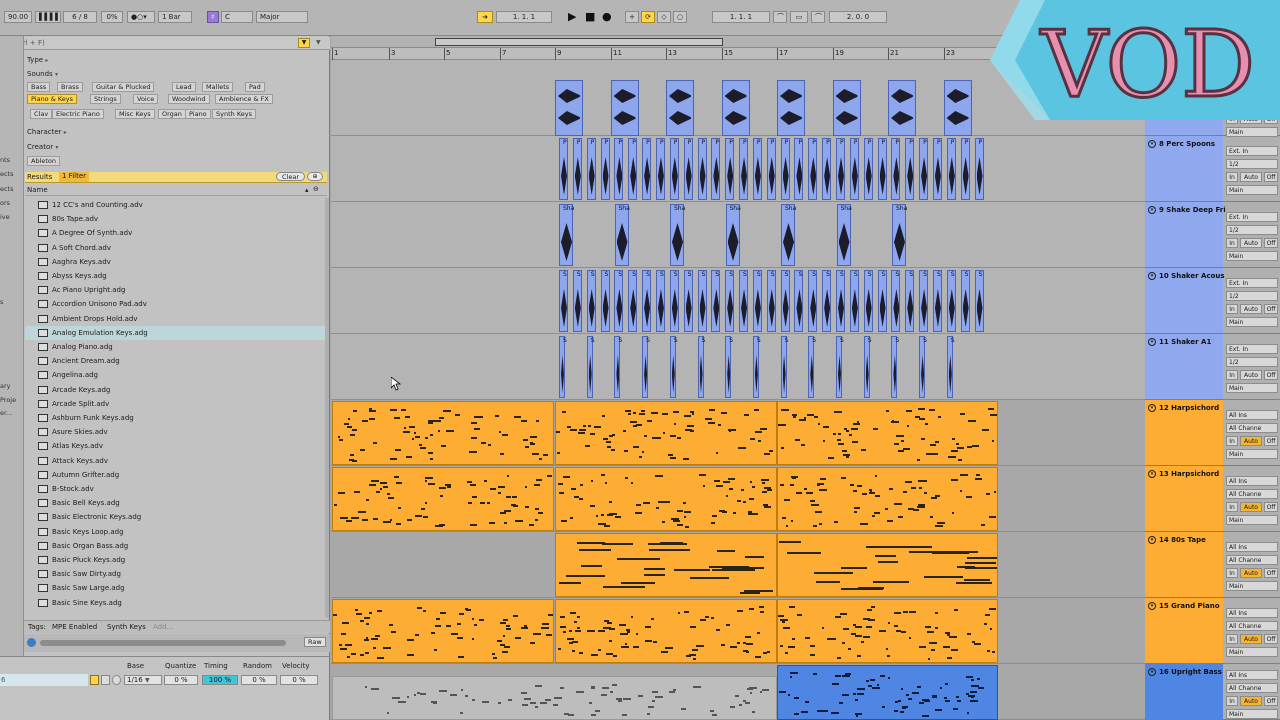 The image size is (1280, 720). What do you see at coordinates (485, 17) in the screenshot?
I see `follow-button: ➜` at bounding box center [485, 17].